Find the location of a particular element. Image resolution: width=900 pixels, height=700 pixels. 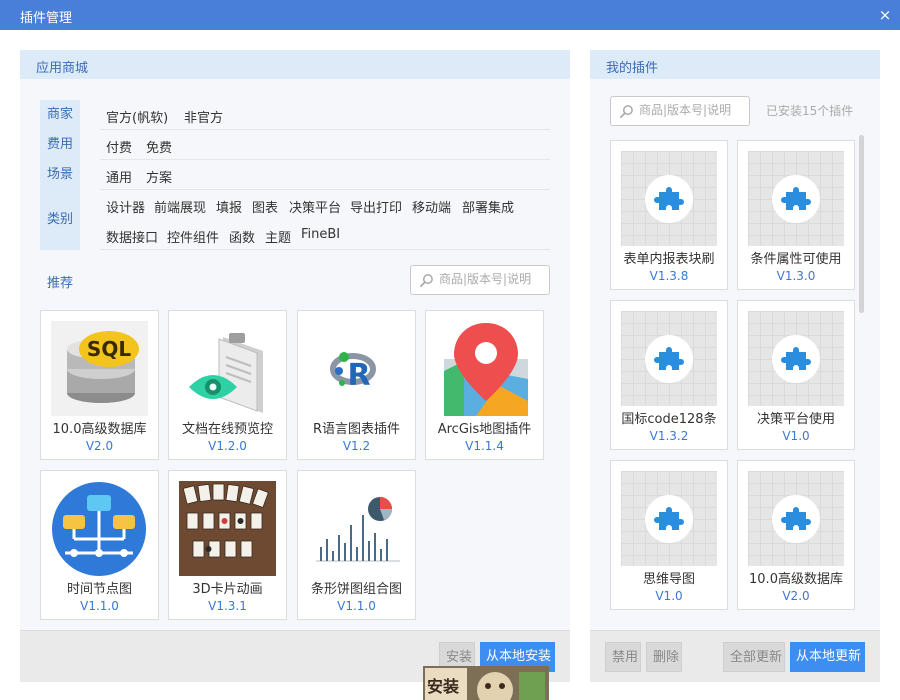

filter-option-frontend: 前端展现 is located at coordinates (180, 206).